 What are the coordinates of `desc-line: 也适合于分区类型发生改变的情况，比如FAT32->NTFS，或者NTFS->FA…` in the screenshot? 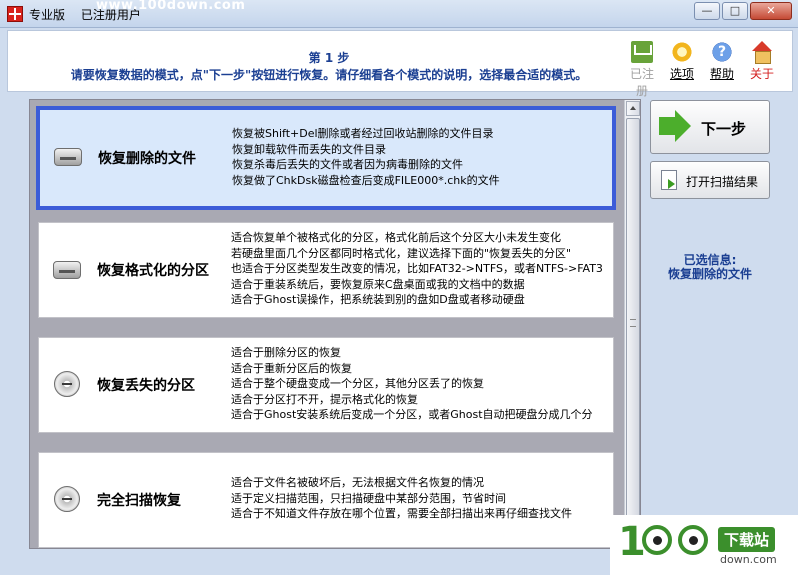 It's located at (417, 268).